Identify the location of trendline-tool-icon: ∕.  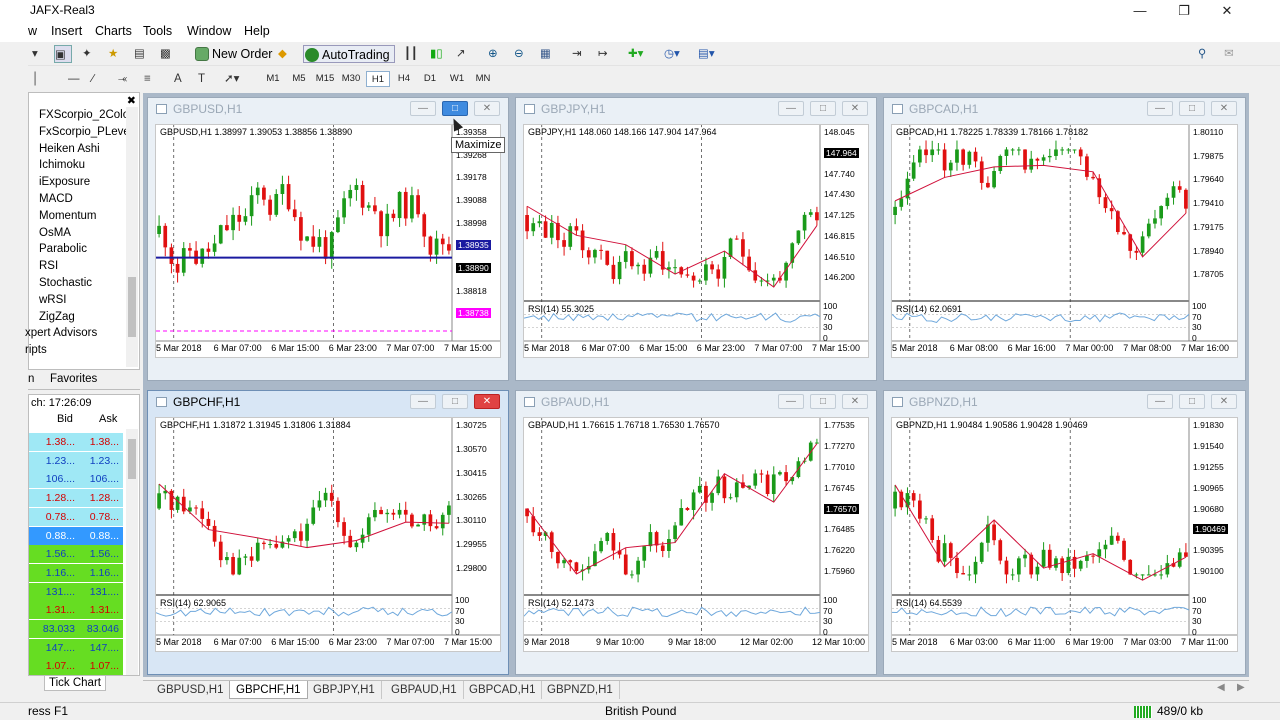
(93, 79).